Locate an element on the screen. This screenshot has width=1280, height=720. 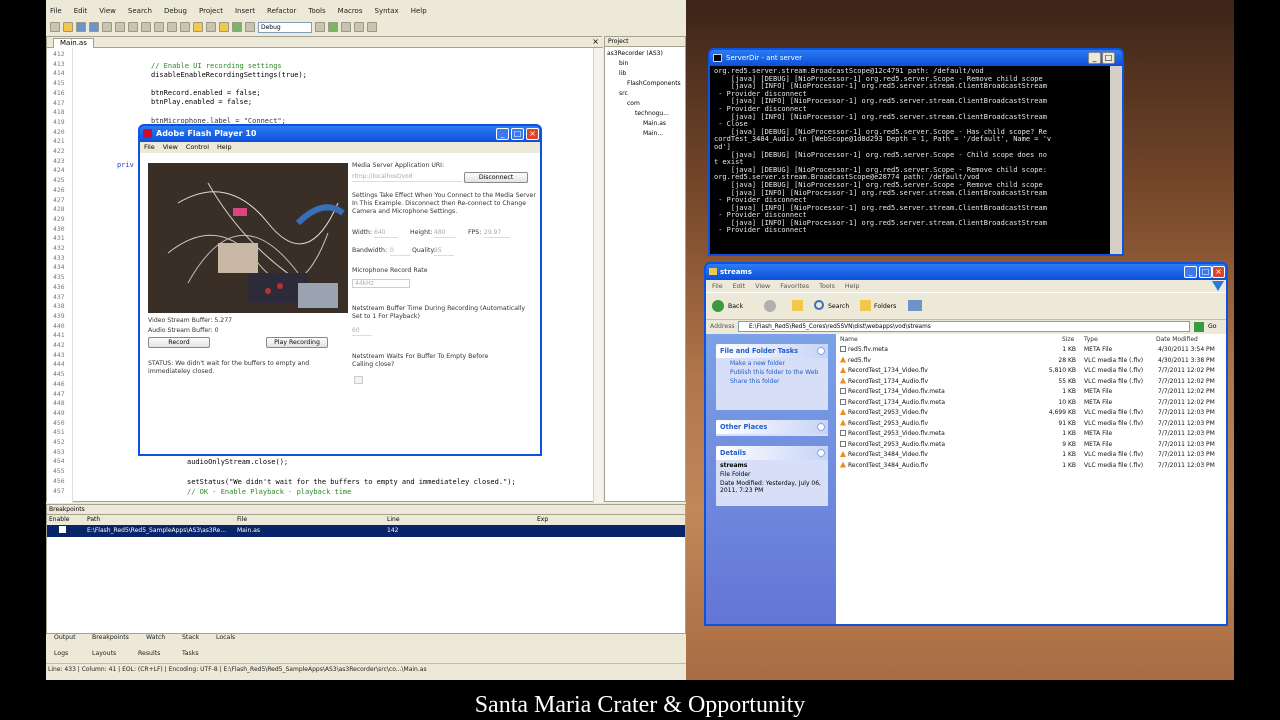
enable-checkbox is located at coordinates (67, 531).